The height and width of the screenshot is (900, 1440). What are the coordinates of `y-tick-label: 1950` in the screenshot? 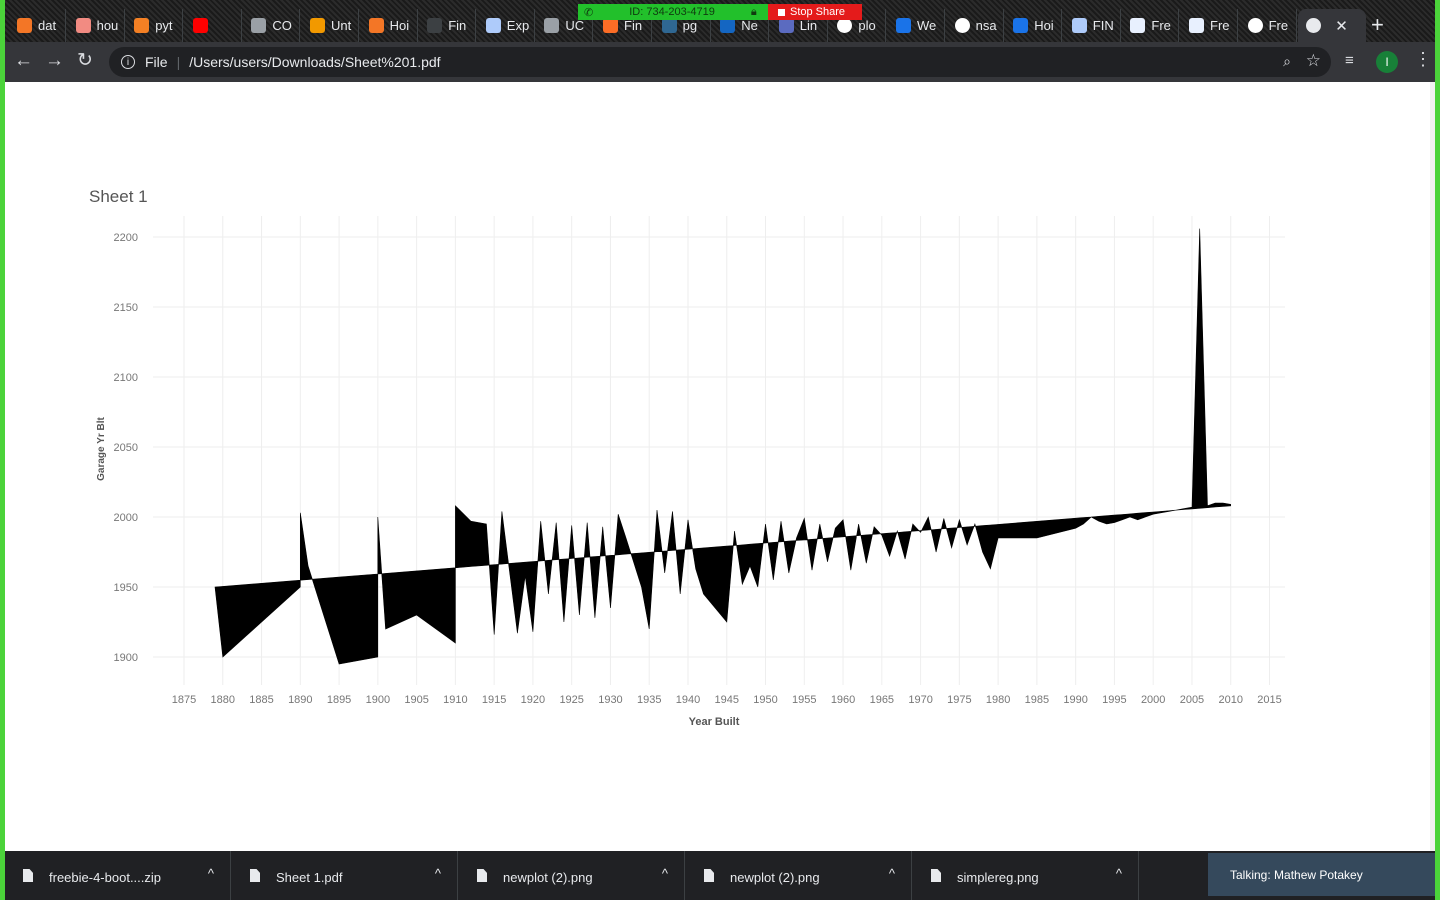 It's located at (126, 588).